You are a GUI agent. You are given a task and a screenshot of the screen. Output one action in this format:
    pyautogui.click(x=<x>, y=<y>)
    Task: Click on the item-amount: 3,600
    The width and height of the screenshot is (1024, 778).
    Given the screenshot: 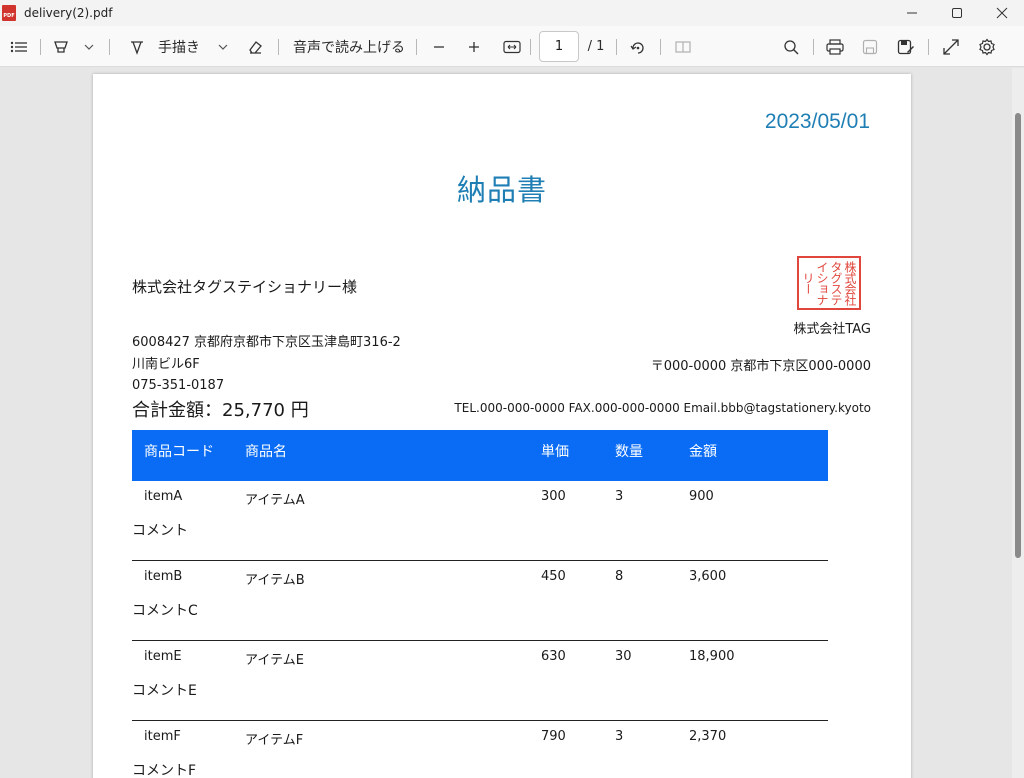 What is the action you would take?
    pyautogui.click(x=708, y=576)
    